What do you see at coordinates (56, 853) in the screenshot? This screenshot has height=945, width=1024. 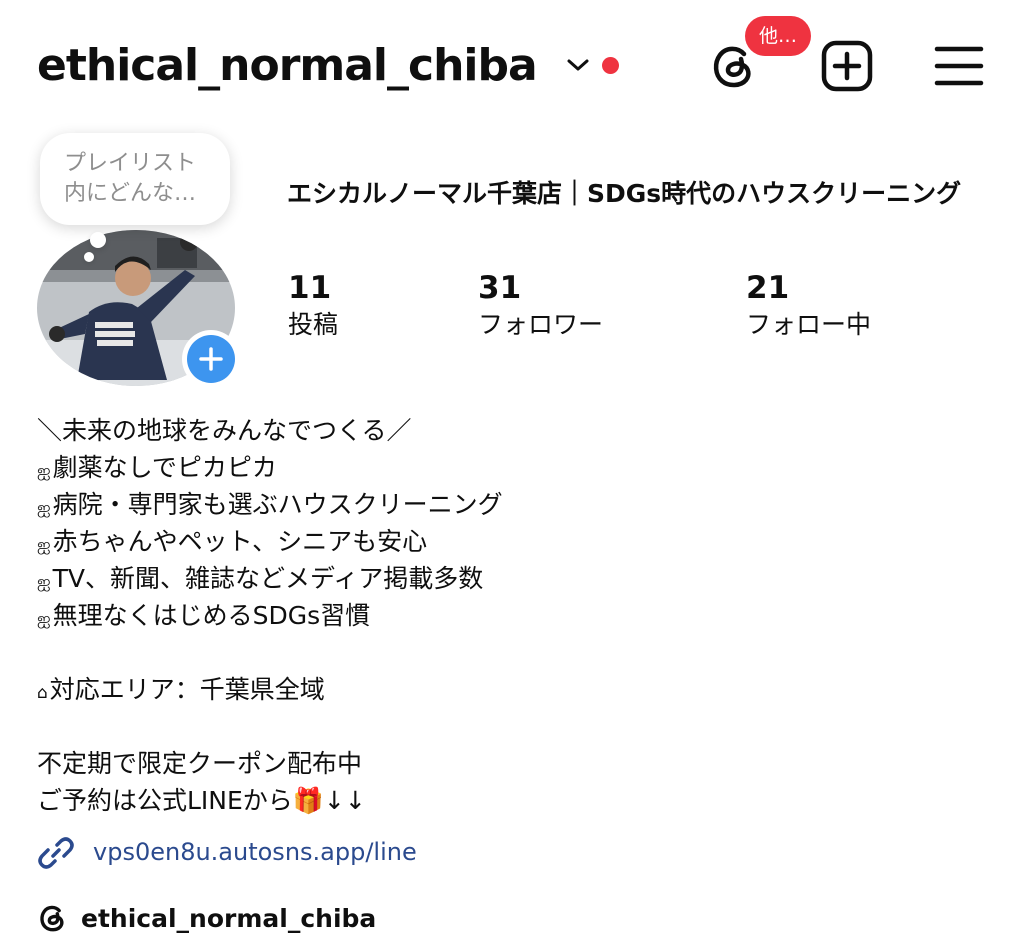 I see `link-icon` at bounding box center [56, 853].